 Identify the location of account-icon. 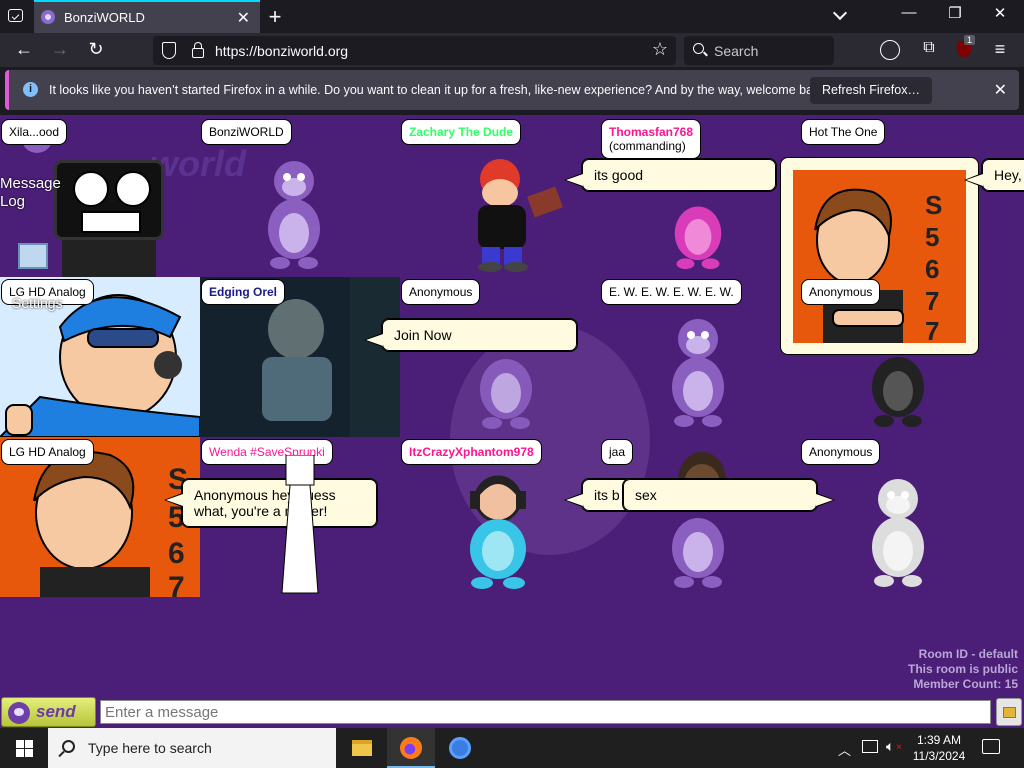
(890, 50).